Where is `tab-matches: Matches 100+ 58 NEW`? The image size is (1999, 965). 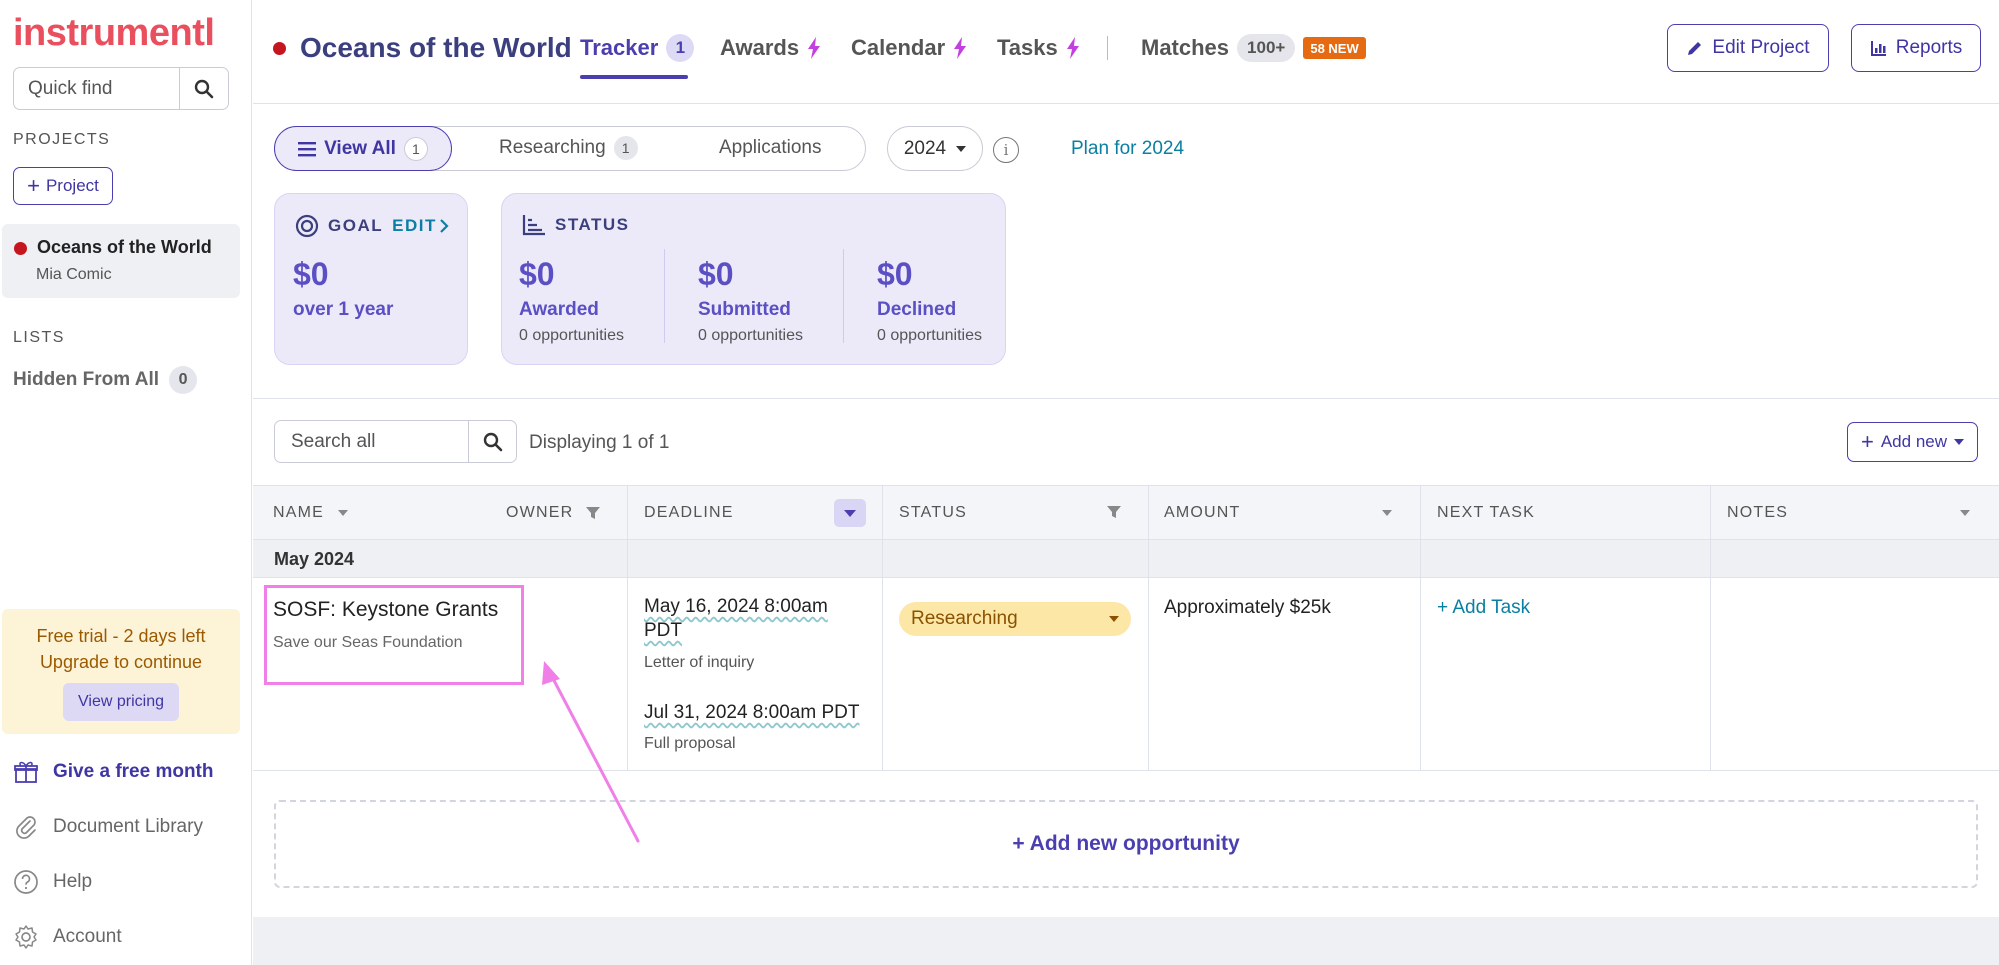
tab-matches: Matches 100+ 58 NEW is located at coordinates (1253, 48).